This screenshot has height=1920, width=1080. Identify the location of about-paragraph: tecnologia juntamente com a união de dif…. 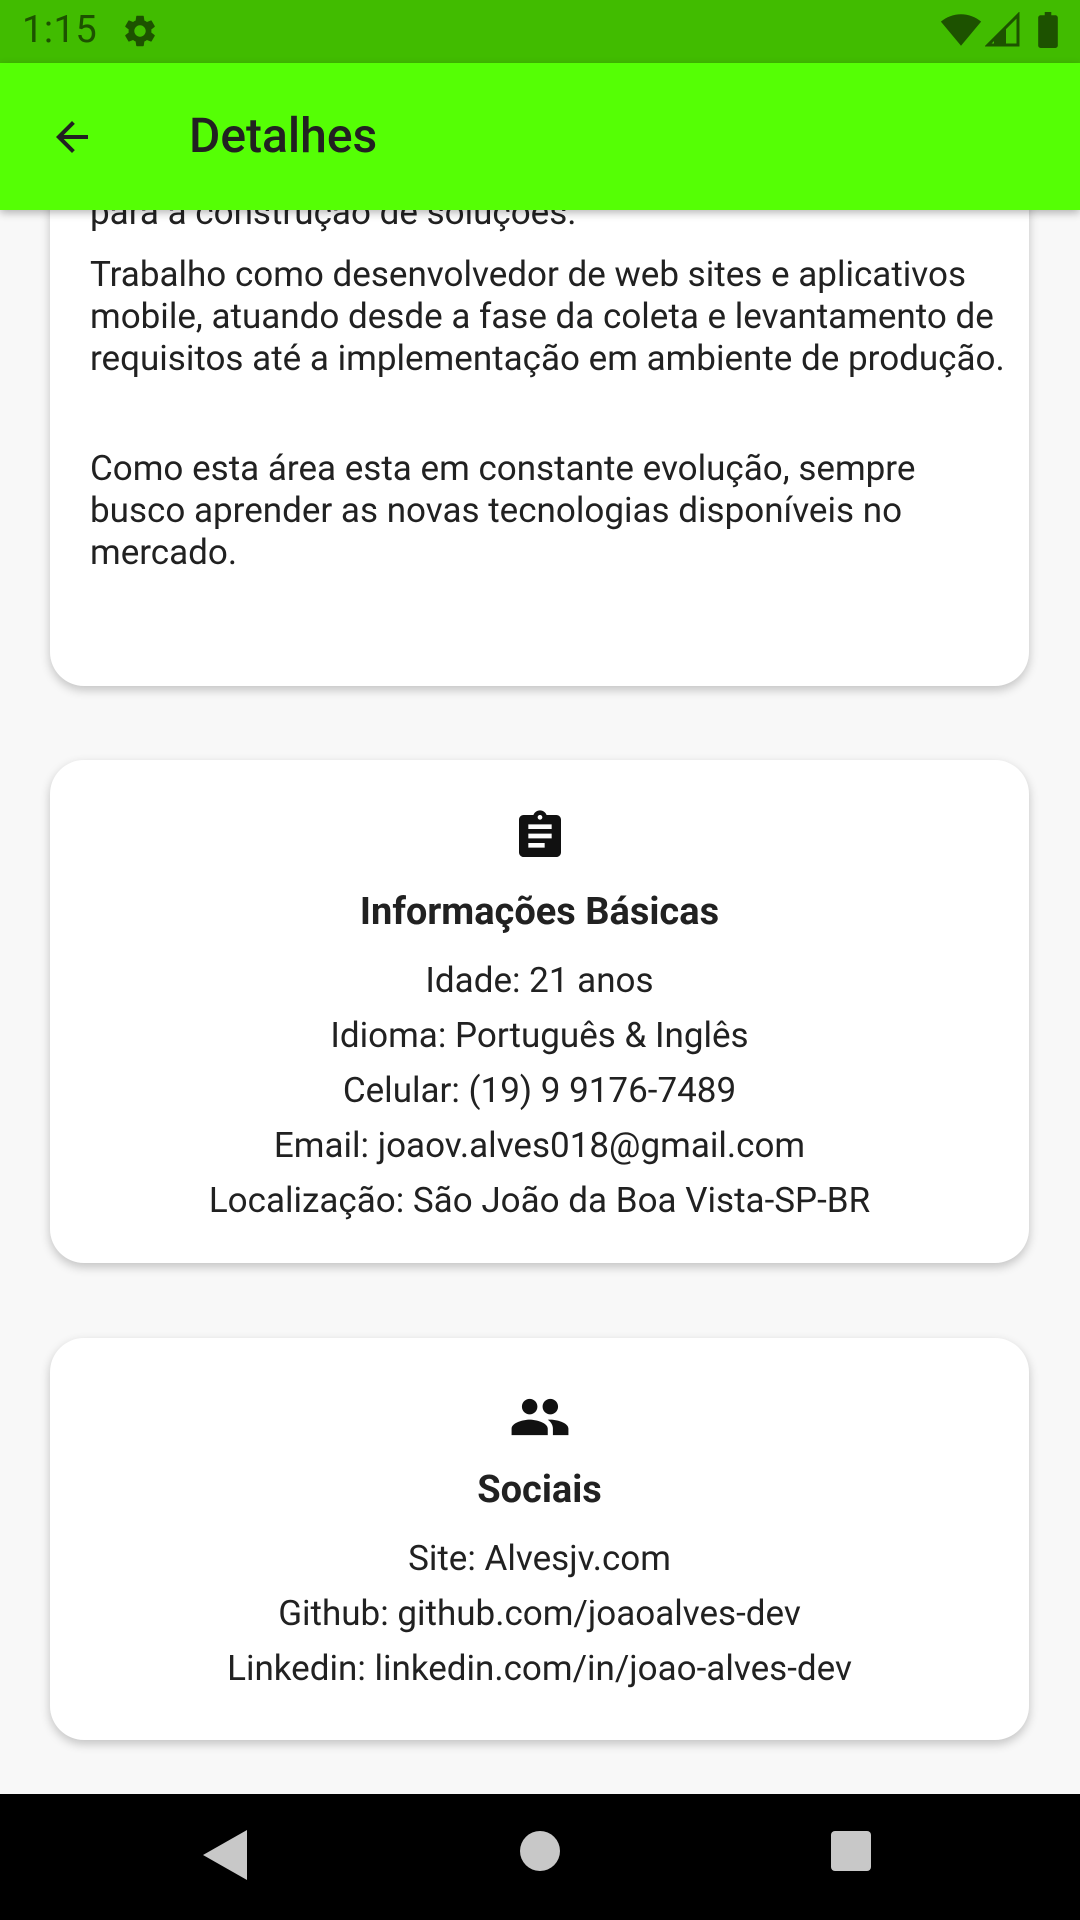
(333, 221).